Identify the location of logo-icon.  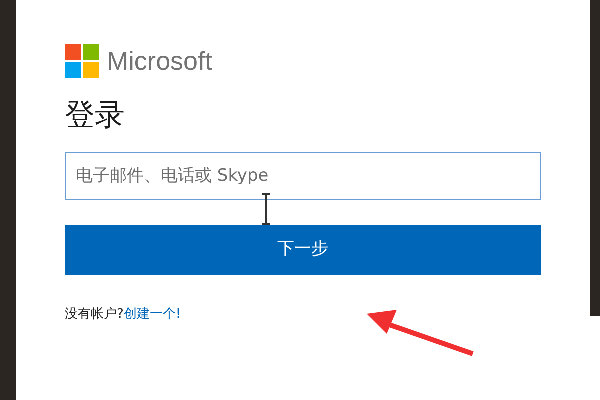
(82, 61).